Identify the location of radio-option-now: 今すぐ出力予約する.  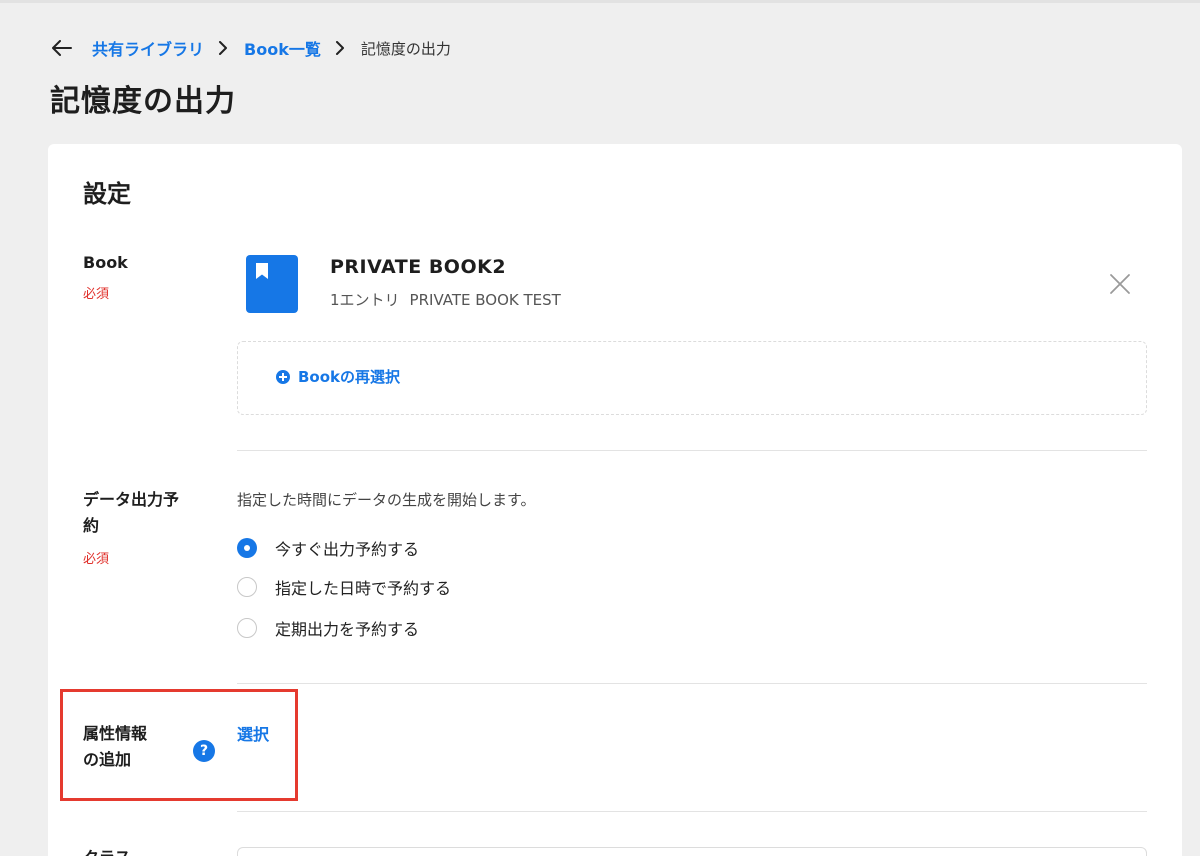
(328, 548).